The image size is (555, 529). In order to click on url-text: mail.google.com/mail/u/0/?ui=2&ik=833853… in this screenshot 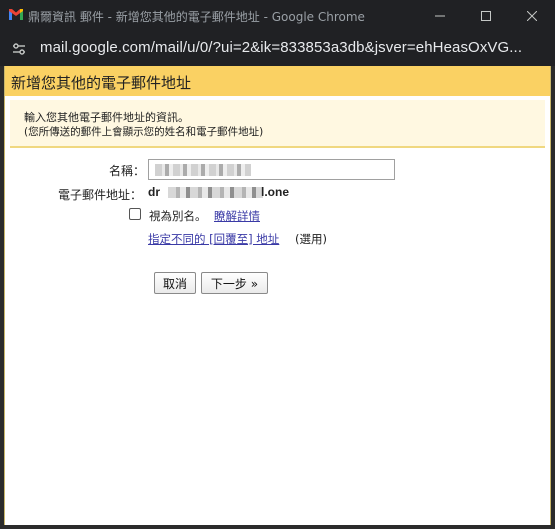, I will do `click(281, 47)`.